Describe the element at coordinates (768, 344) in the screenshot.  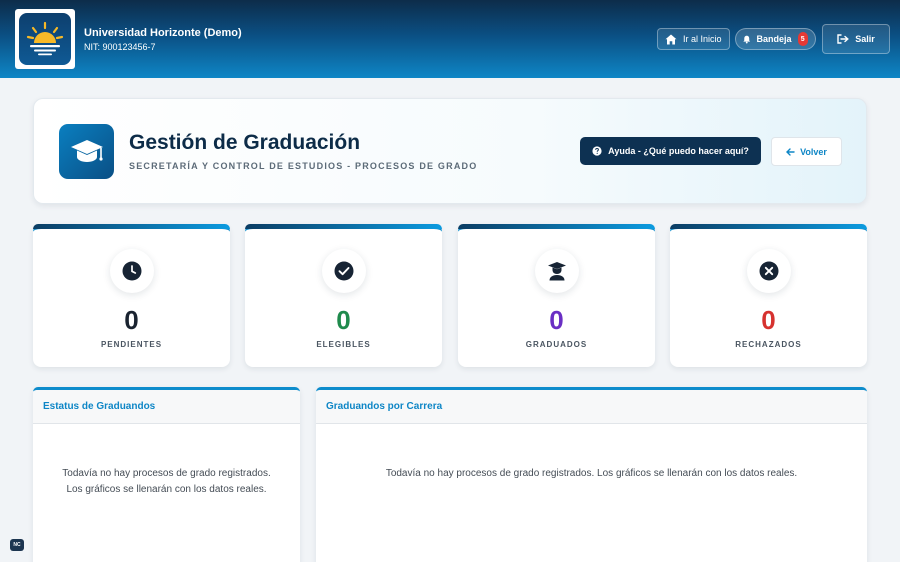
I see `stat-label-rejected: RECHAZADOS` at that location.